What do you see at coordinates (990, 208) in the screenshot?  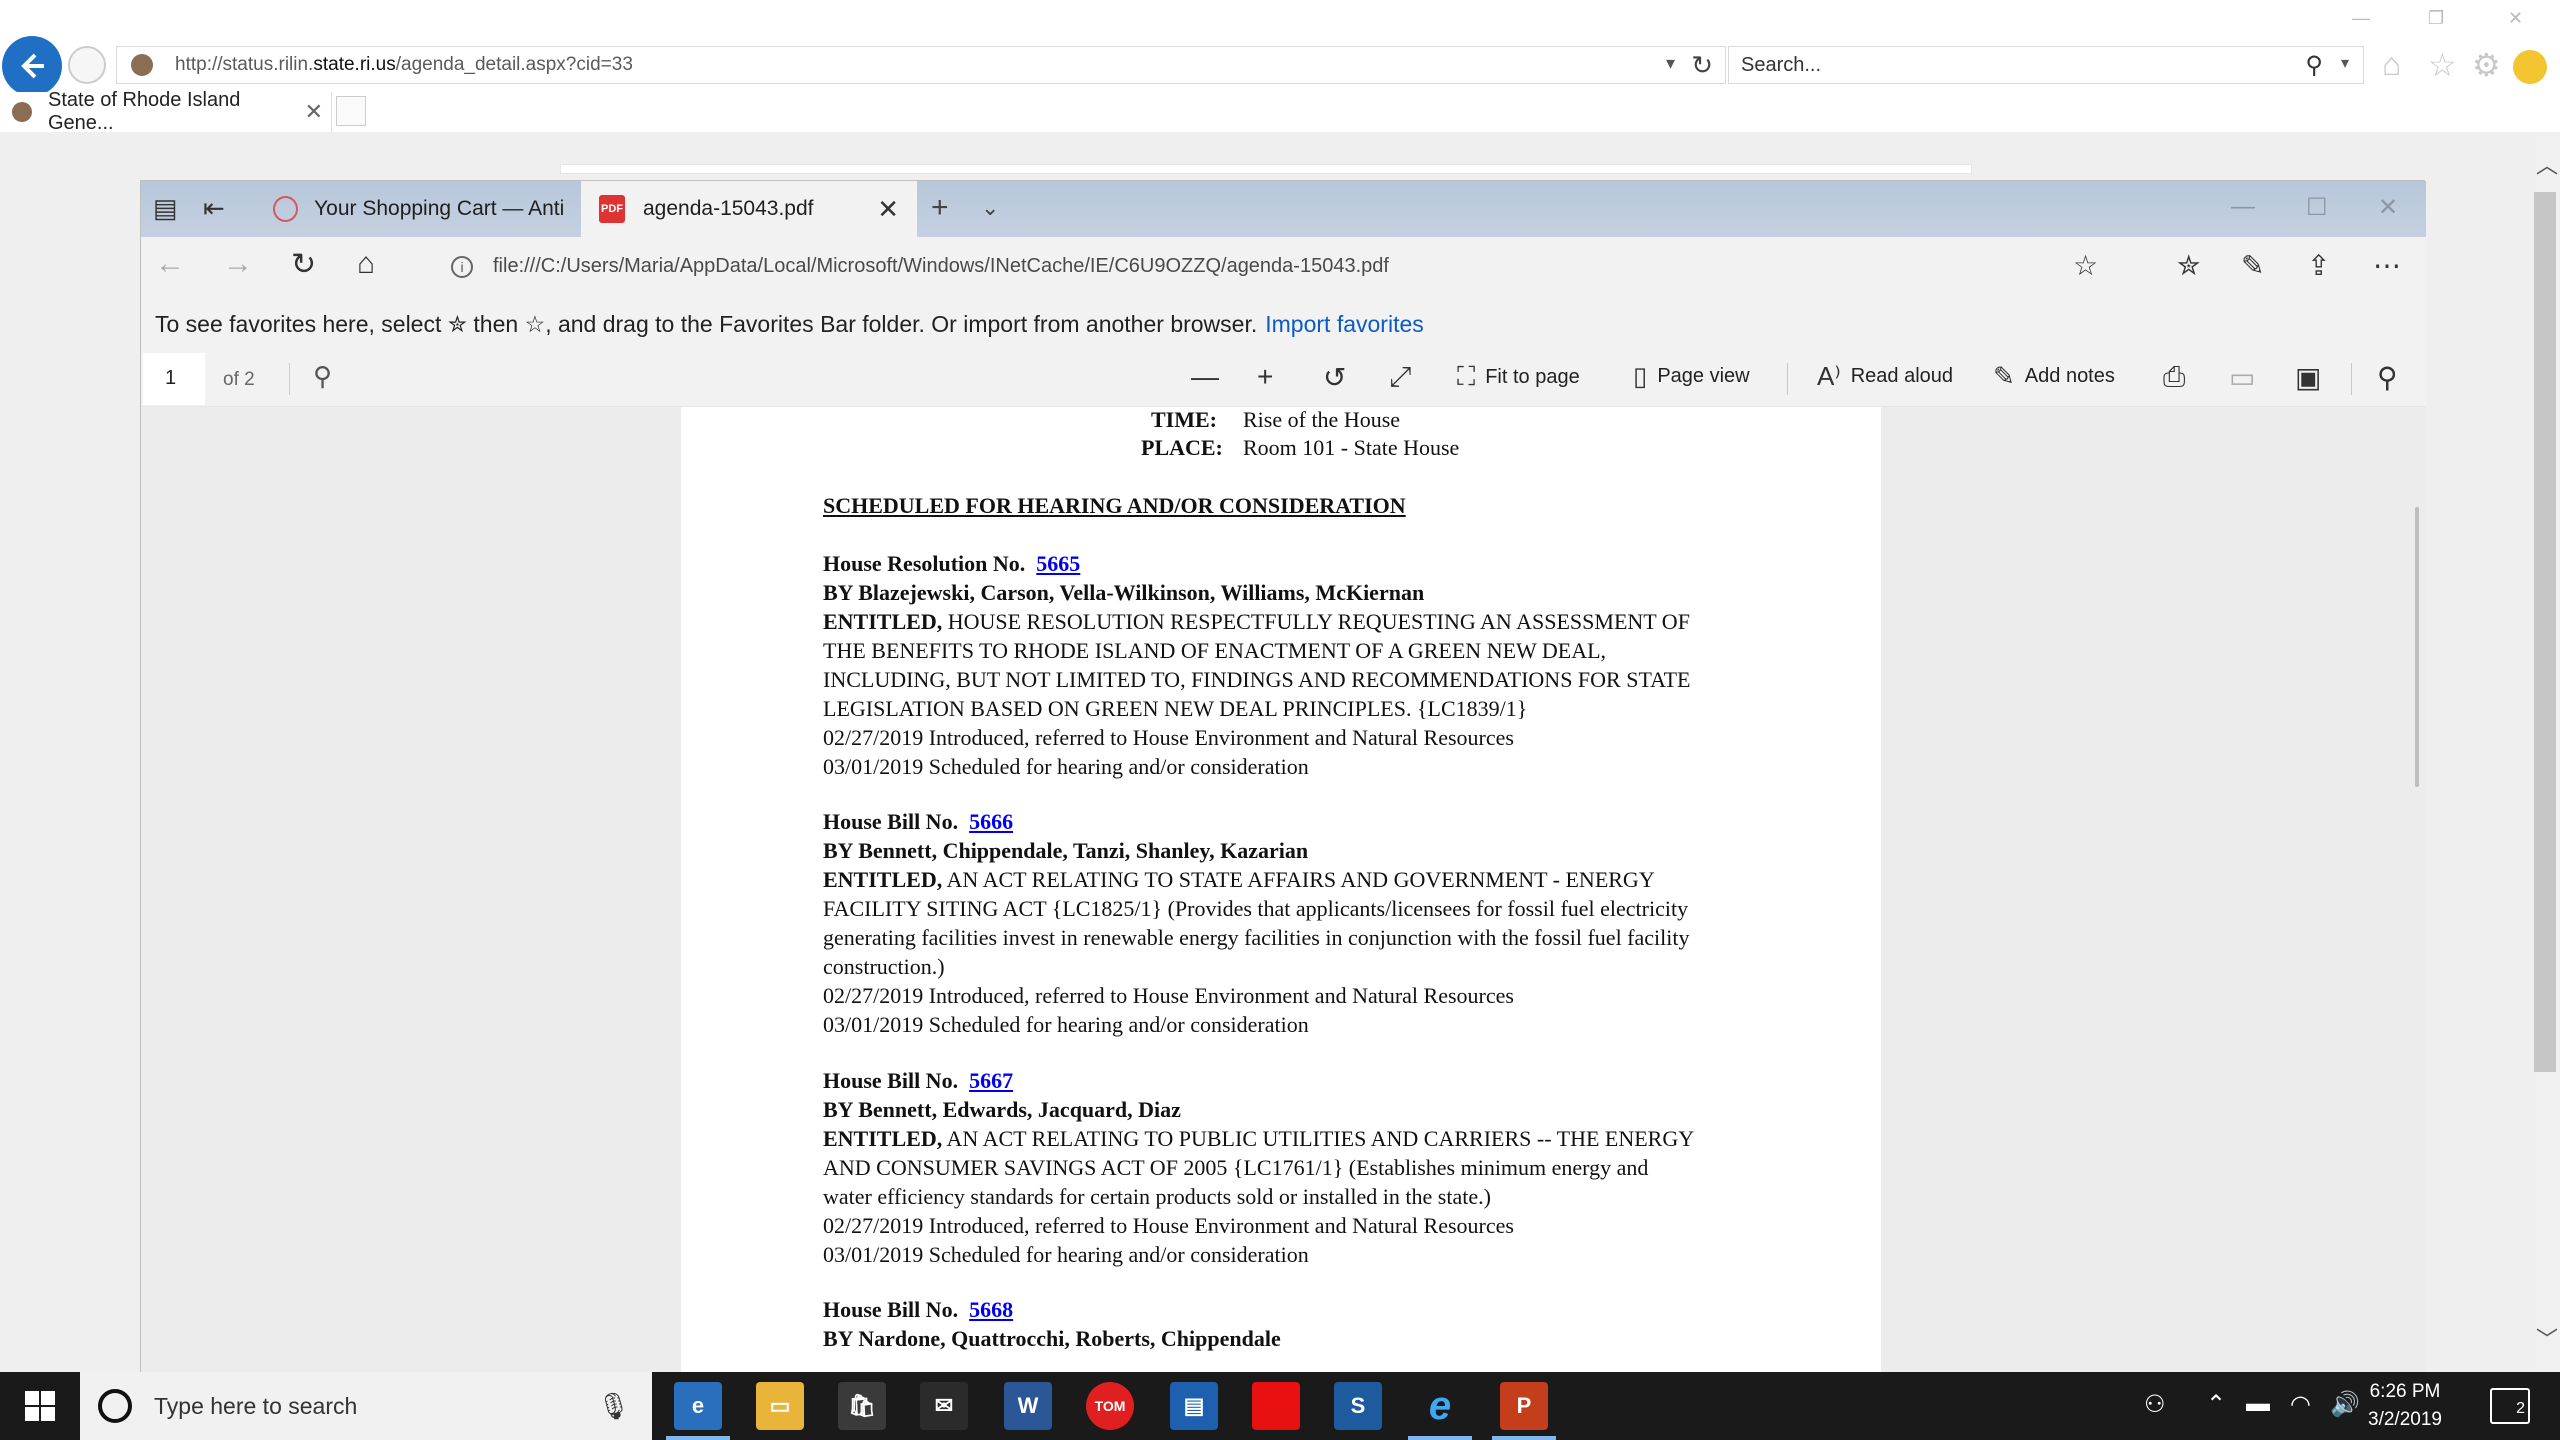 I see `chevron-down-icon: ⌄` at bounding box center [990, 208].